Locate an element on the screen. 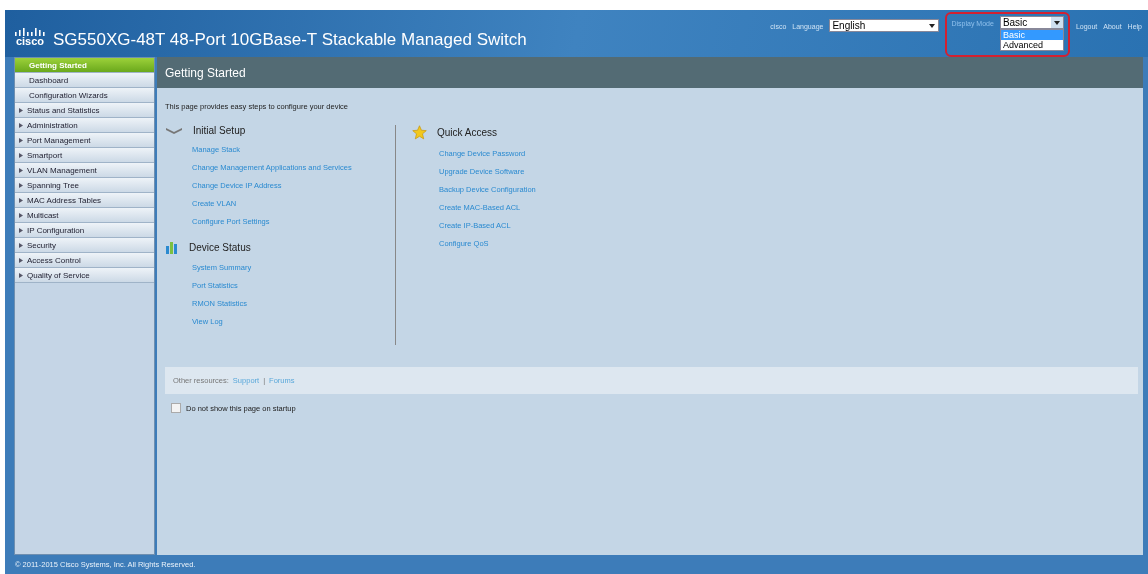 The height and width of the screenshot is (574, 1148). nav-item: Administration is located at coordinates (84, 125).